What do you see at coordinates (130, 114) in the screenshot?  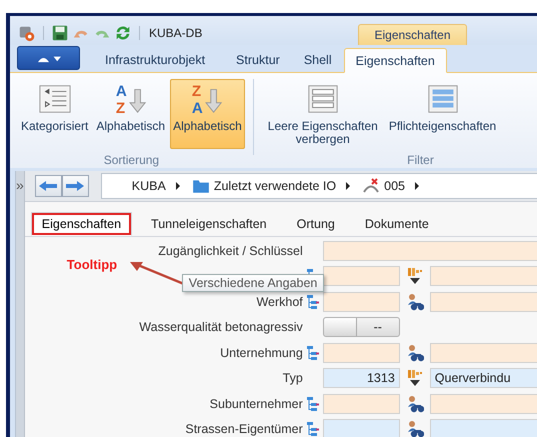 I see `ribbon-button: A Z Alphabetisch` at bounding box center [130, 114].